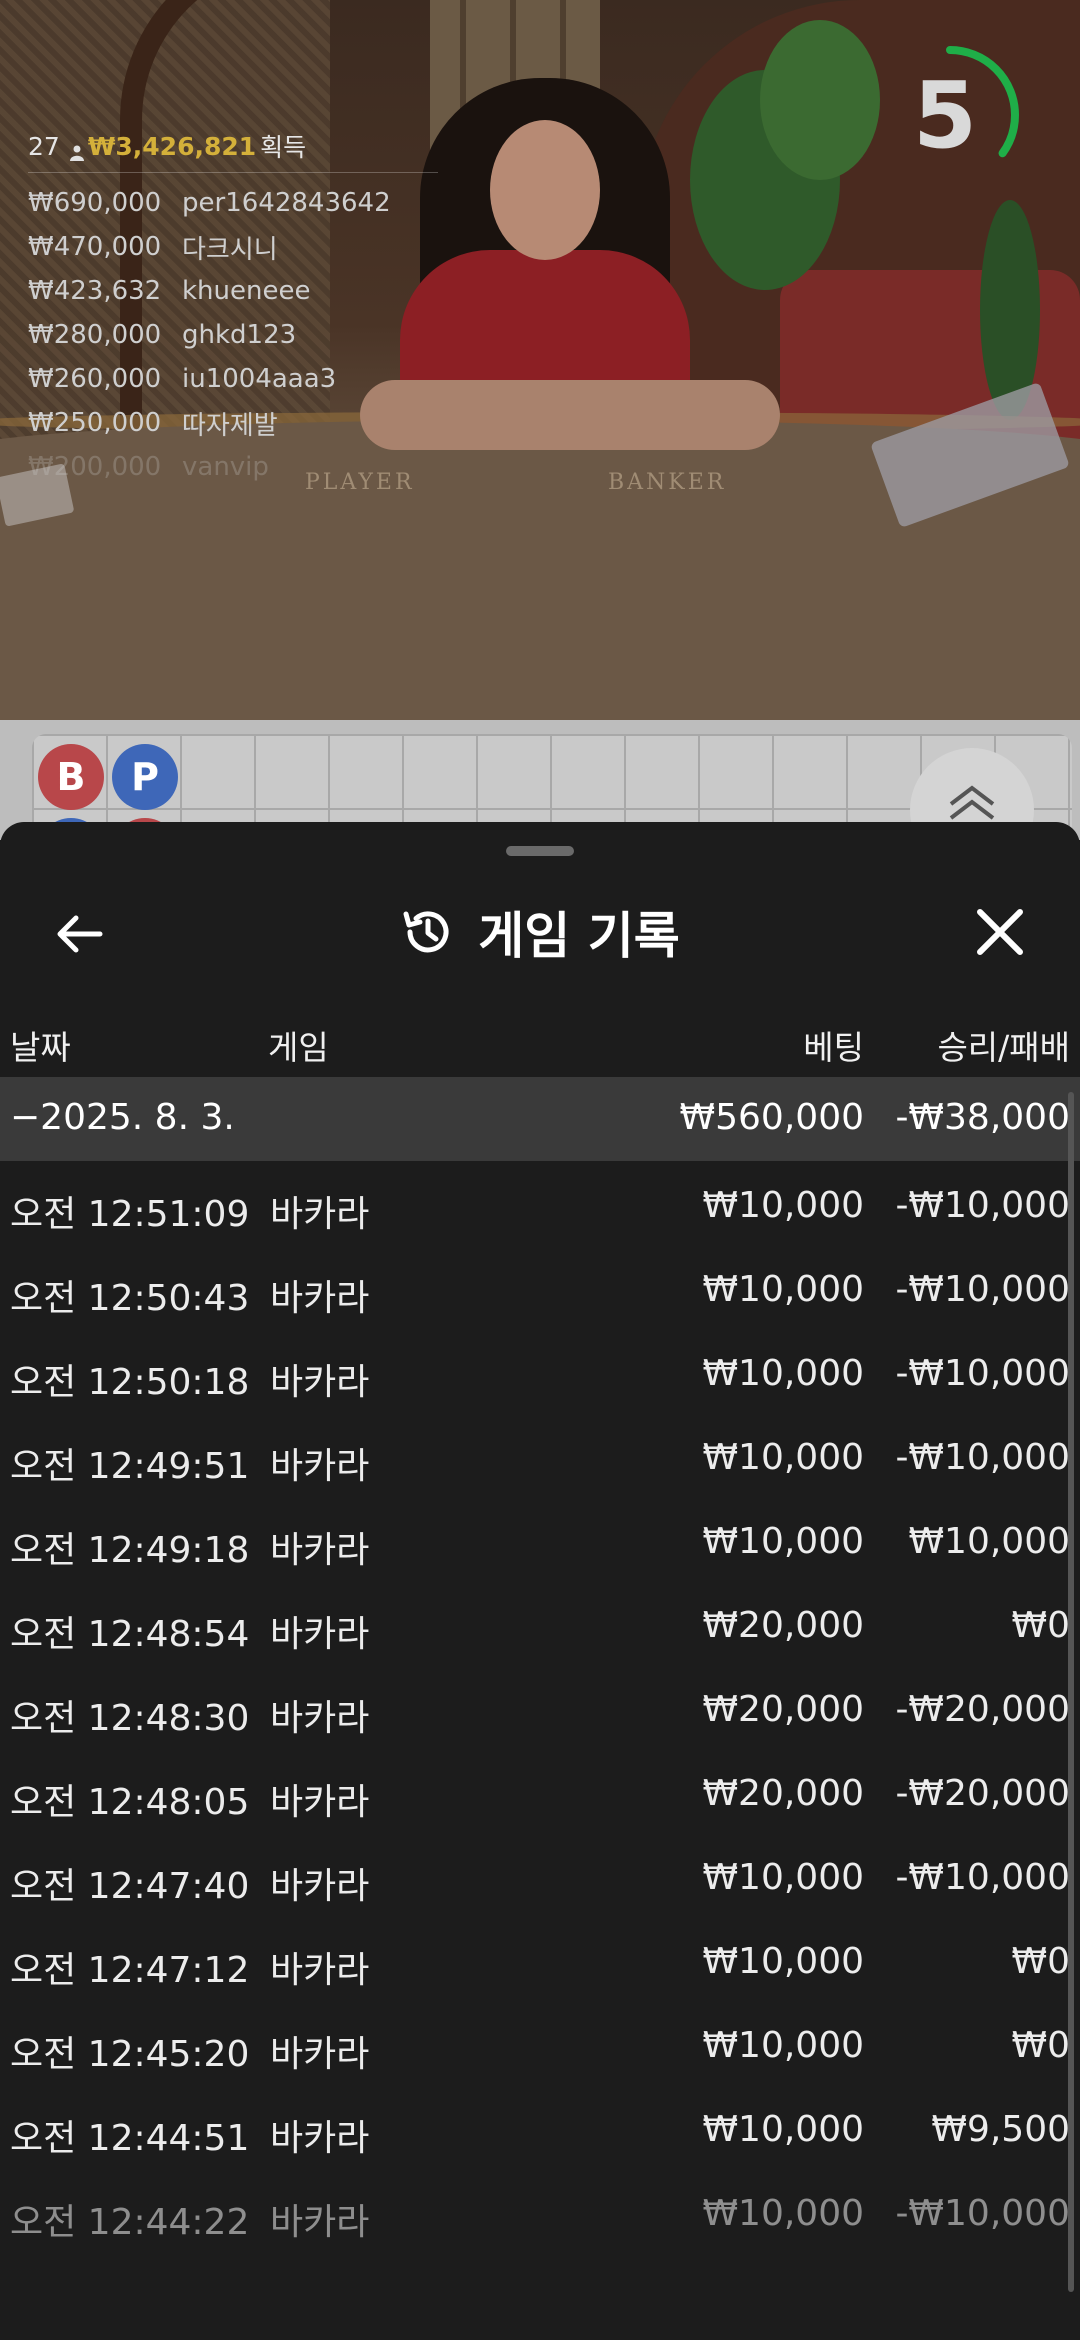 Image resolution: width=1080 pixels, height=2340 pixels. Describe the element at coordinates (771, 1117) in the screenshot. I see `group-bet-total: ₩560,000` at that location.